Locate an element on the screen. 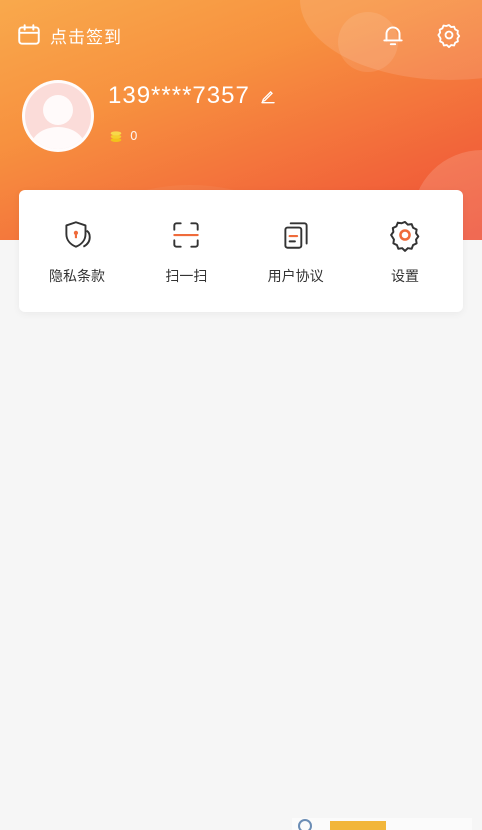 The image size is (482, 830). avatar is located at coordinates (58, 116).